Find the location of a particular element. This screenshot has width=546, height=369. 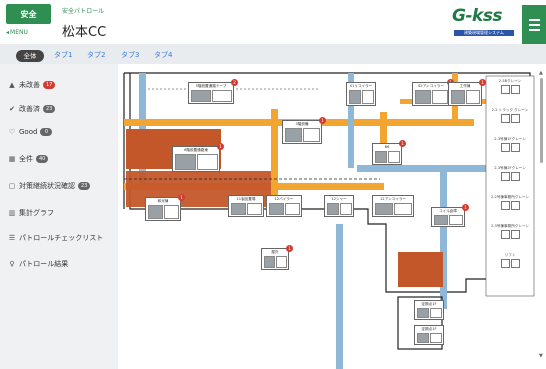

tab-bar: 全体 タブ1 タブ2 タブ3 タブ4 is located at coordinates (273, 54).